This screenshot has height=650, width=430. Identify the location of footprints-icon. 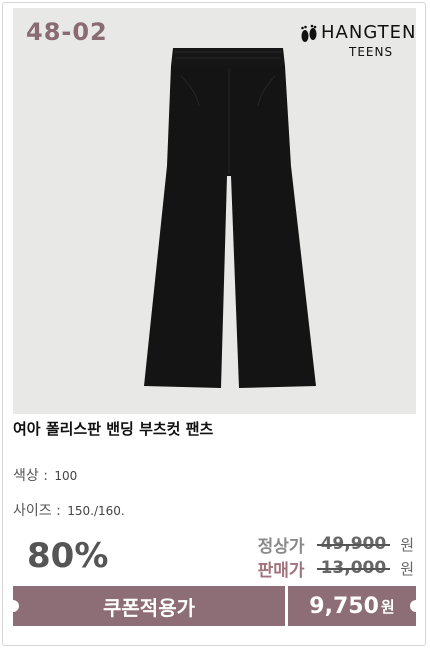
(309, 33).